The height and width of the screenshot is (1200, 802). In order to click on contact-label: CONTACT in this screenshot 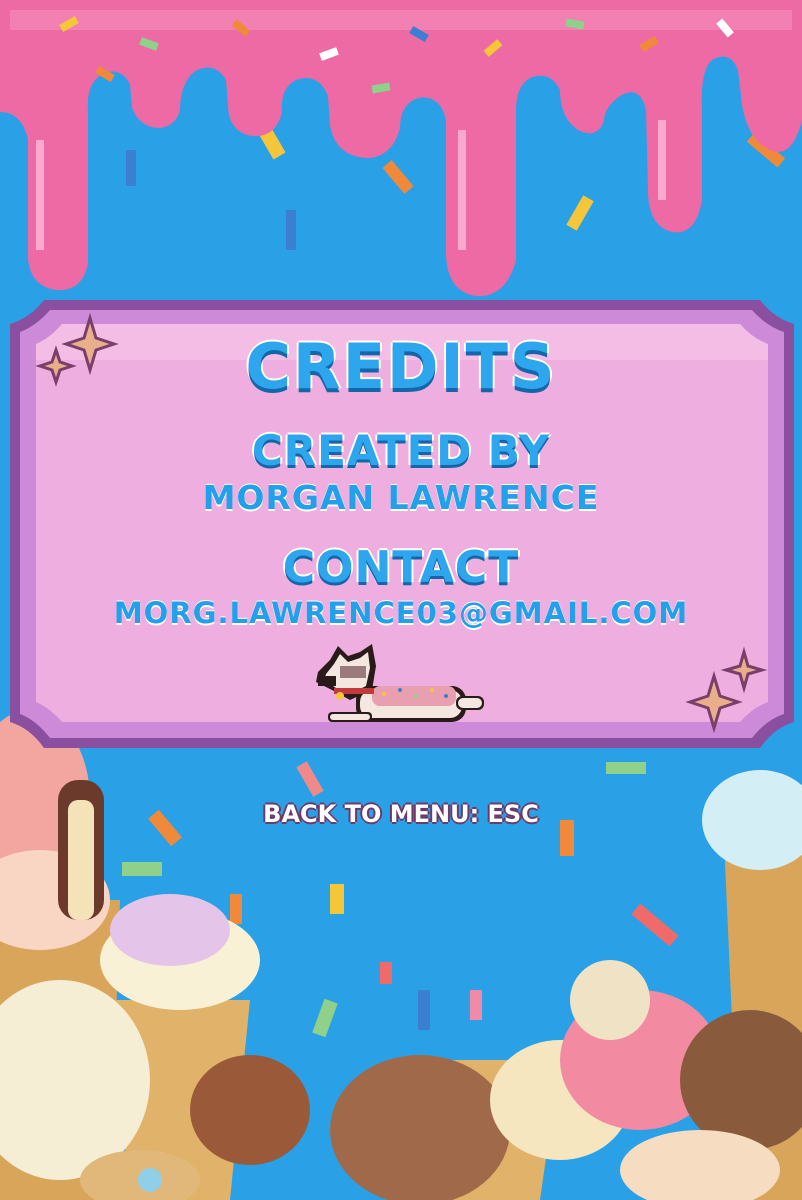, I will do `click(401, 567)`.